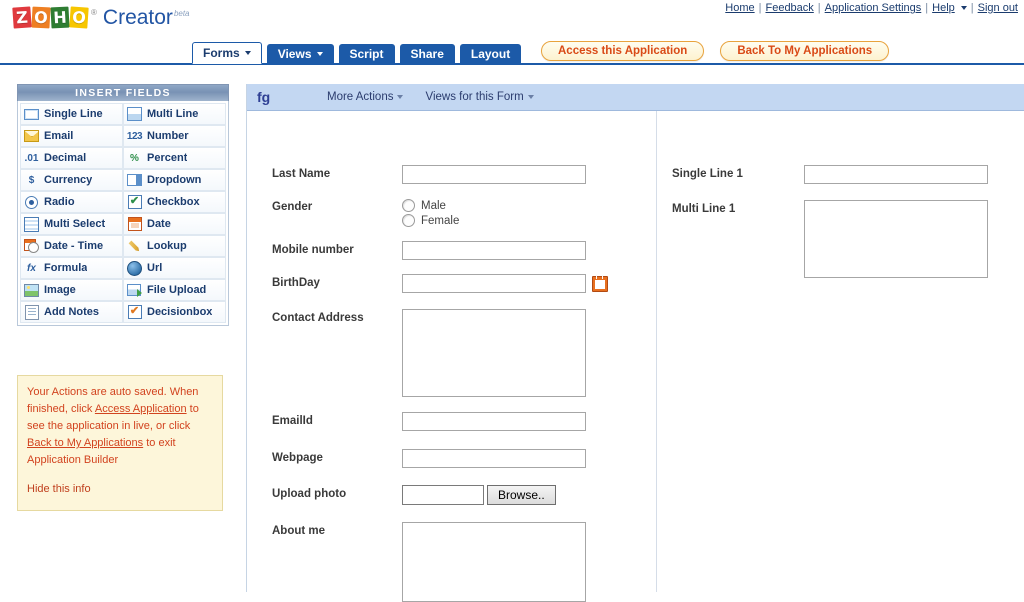 This screenshot has height=602, width=1024. Describe the element at coordinates (149, 443) in the screenshot. I see `info-text-line4b: to` at that location.